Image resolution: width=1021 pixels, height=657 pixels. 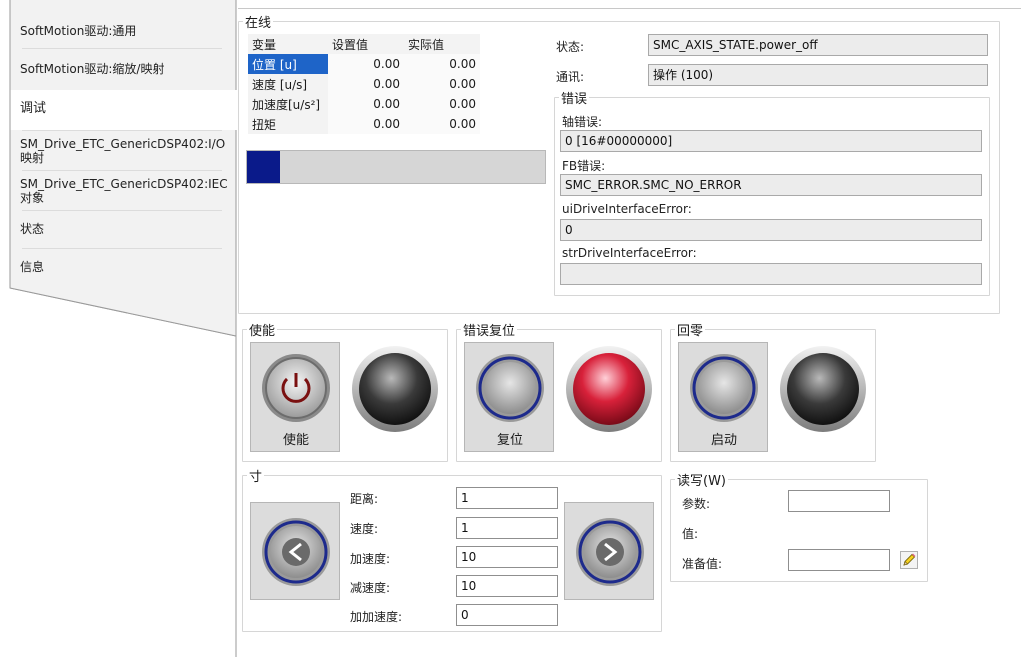 What do you see at coordinates (574, 99) in the screenshot?
I see `errors-group-title: 错误` at bounding box center [574, 99].